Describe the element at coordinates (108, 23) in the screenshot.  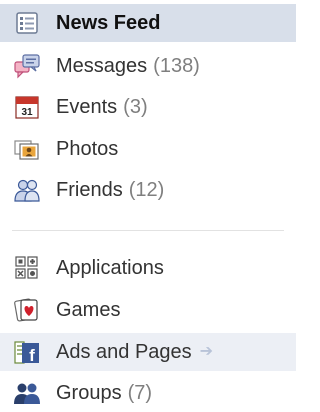
I see `sidebar-item-label: News Feed` at that location.